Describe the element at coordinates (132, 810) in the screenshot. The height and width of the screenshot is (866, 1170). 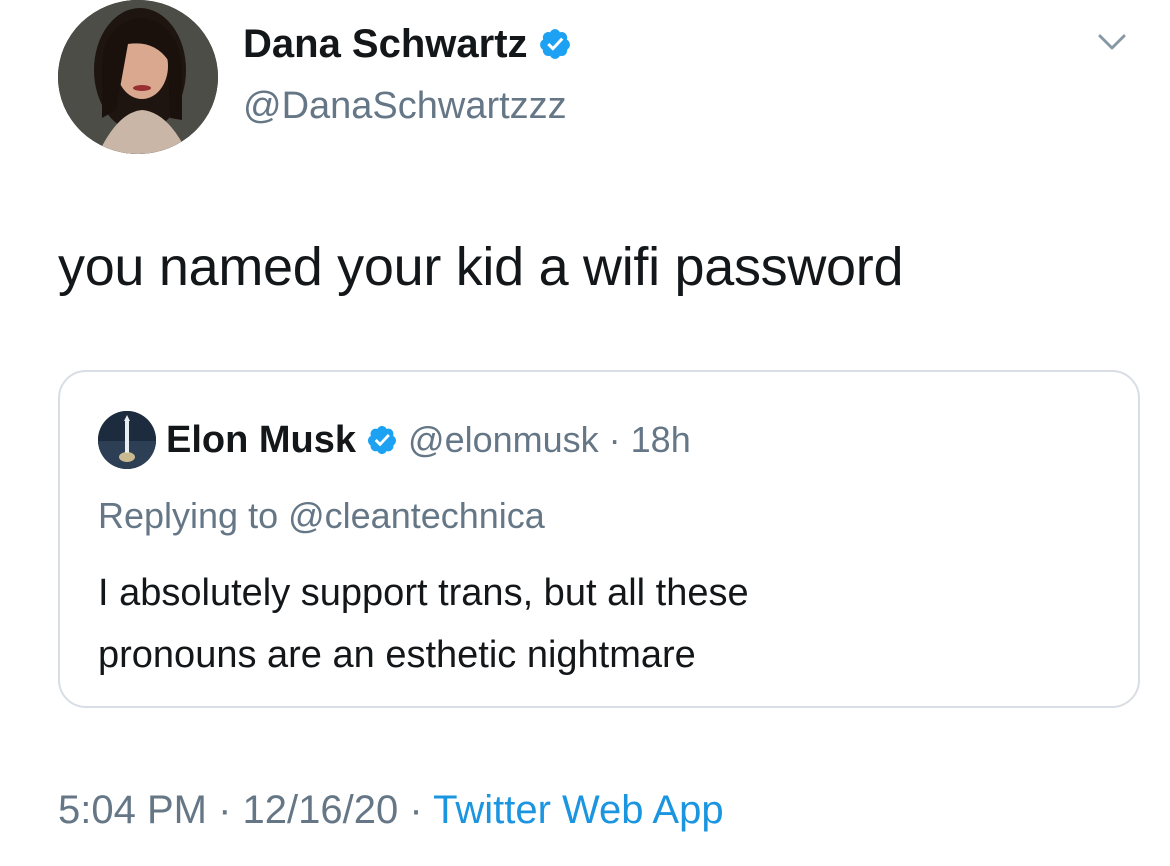
I see `tweet-time: 5:04 PM` at that location.